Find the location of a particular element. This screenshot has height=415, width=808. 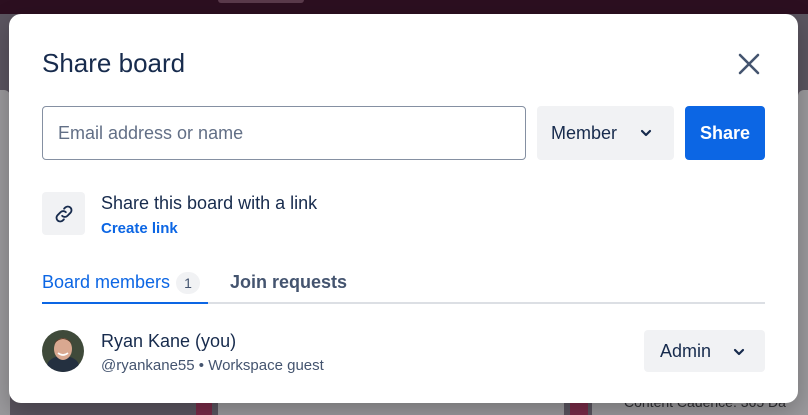

dialog-title: Share board is located at coordinates (114, 63).